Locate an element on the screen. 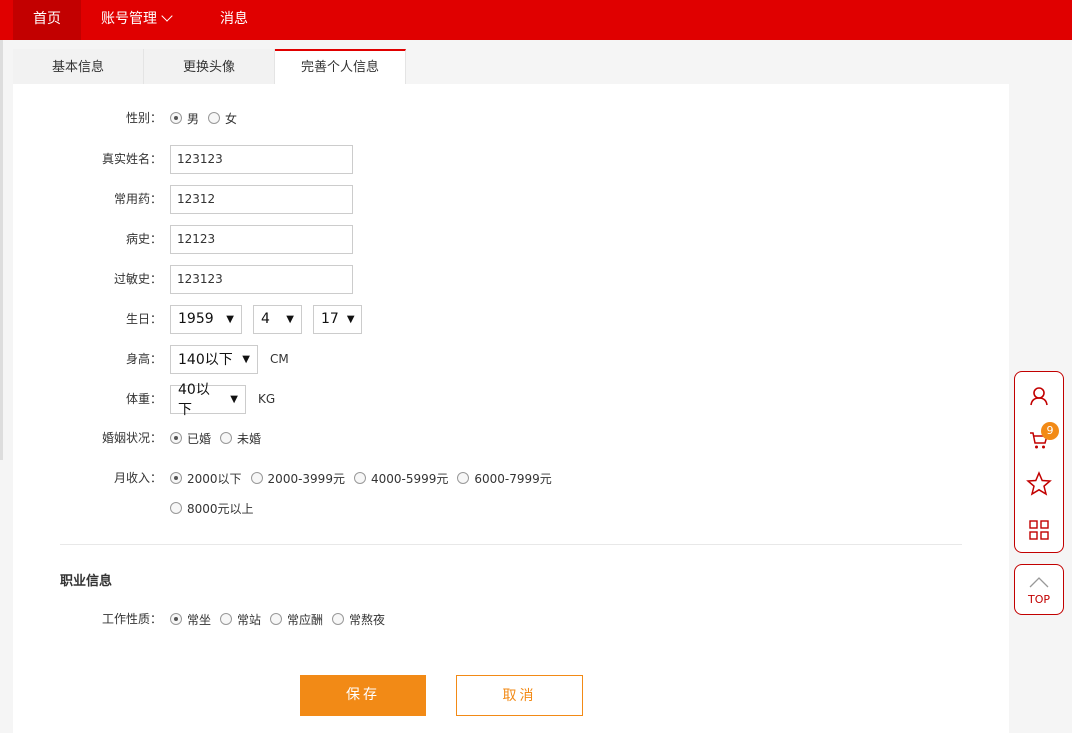 The image size is (1072, 733). radio-label: 6000-7999元 is located at coordinates (513, 478).